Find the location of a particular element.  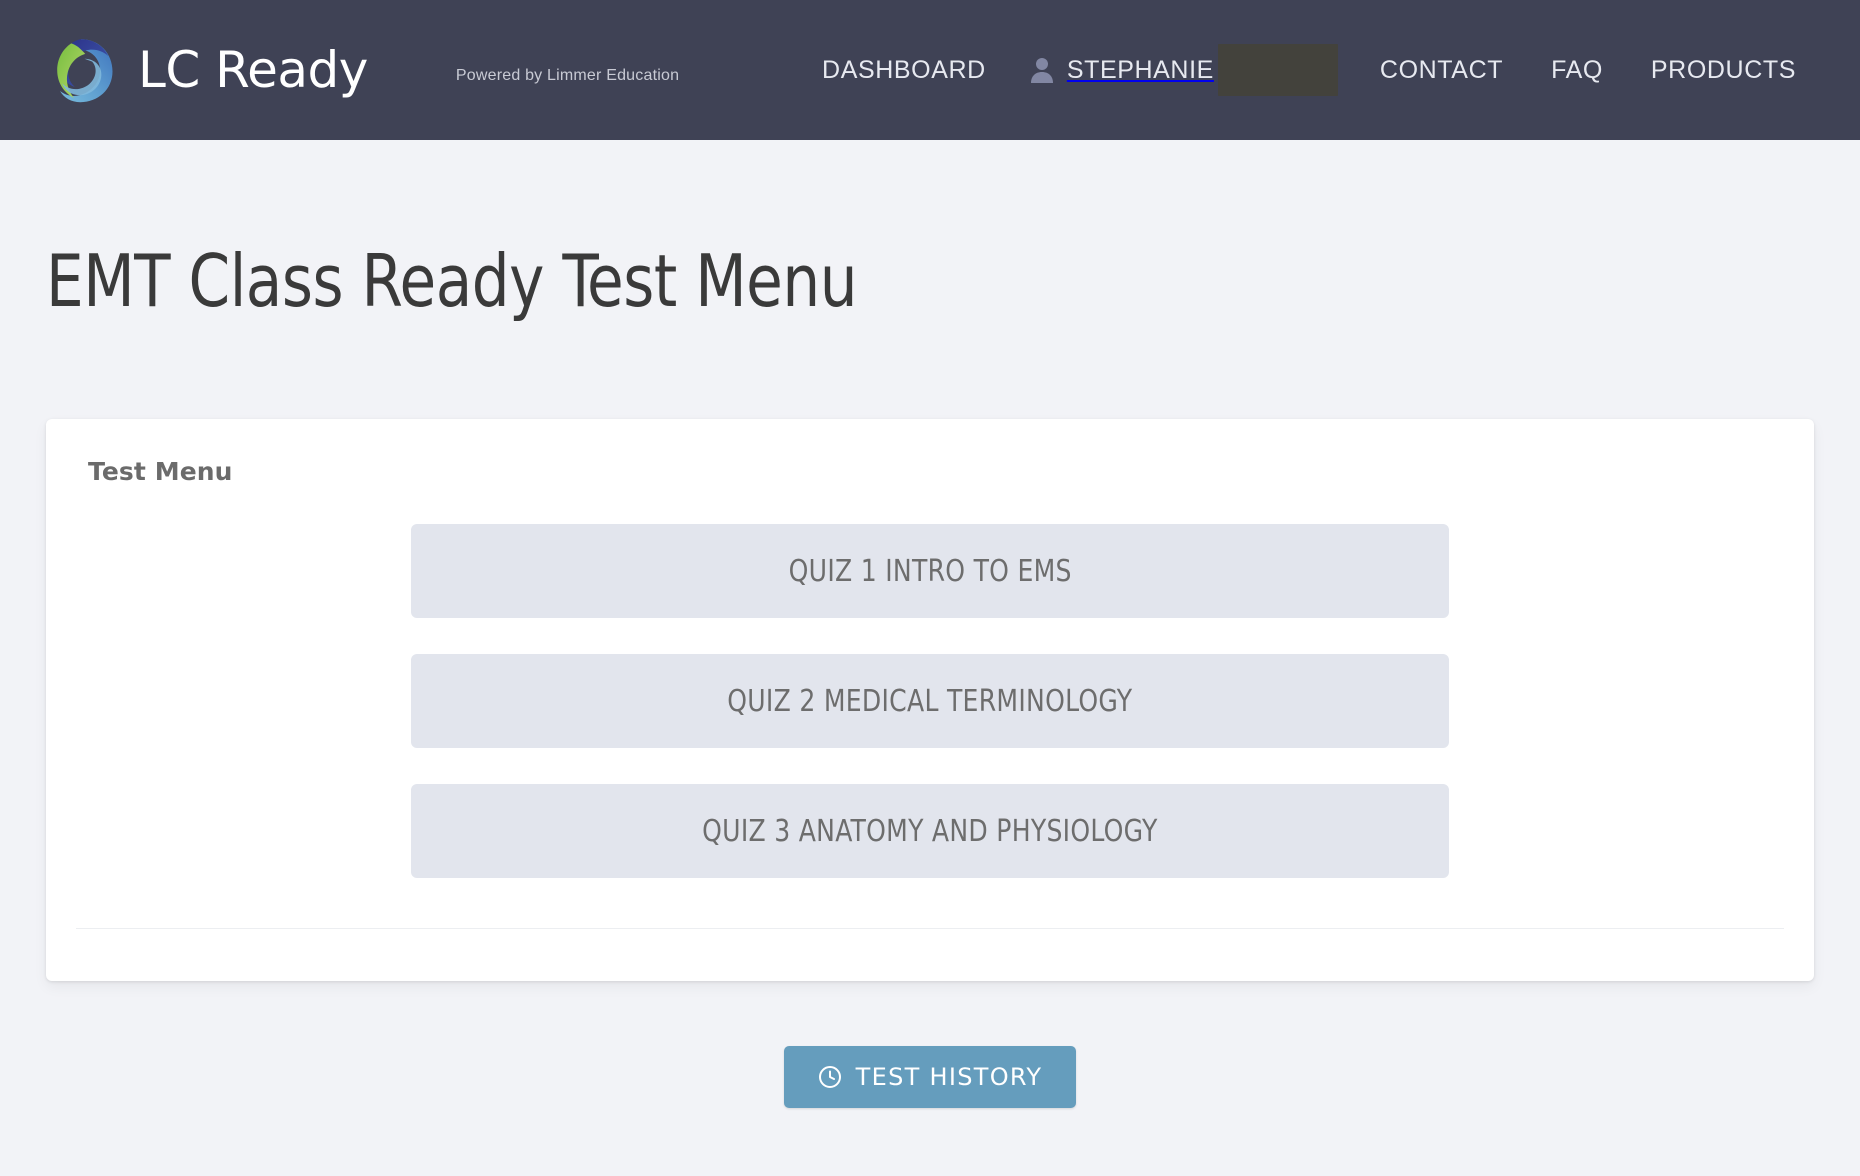

redacted-user-lastname is located at coordinates (1277, 70).